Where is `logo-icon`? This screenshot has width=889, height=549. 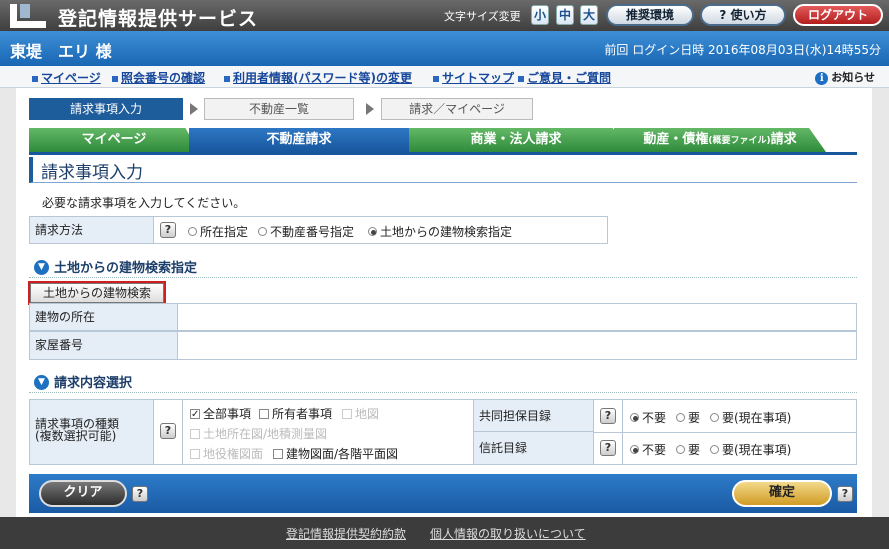 logo-icon is located at coordinates (28, 16).